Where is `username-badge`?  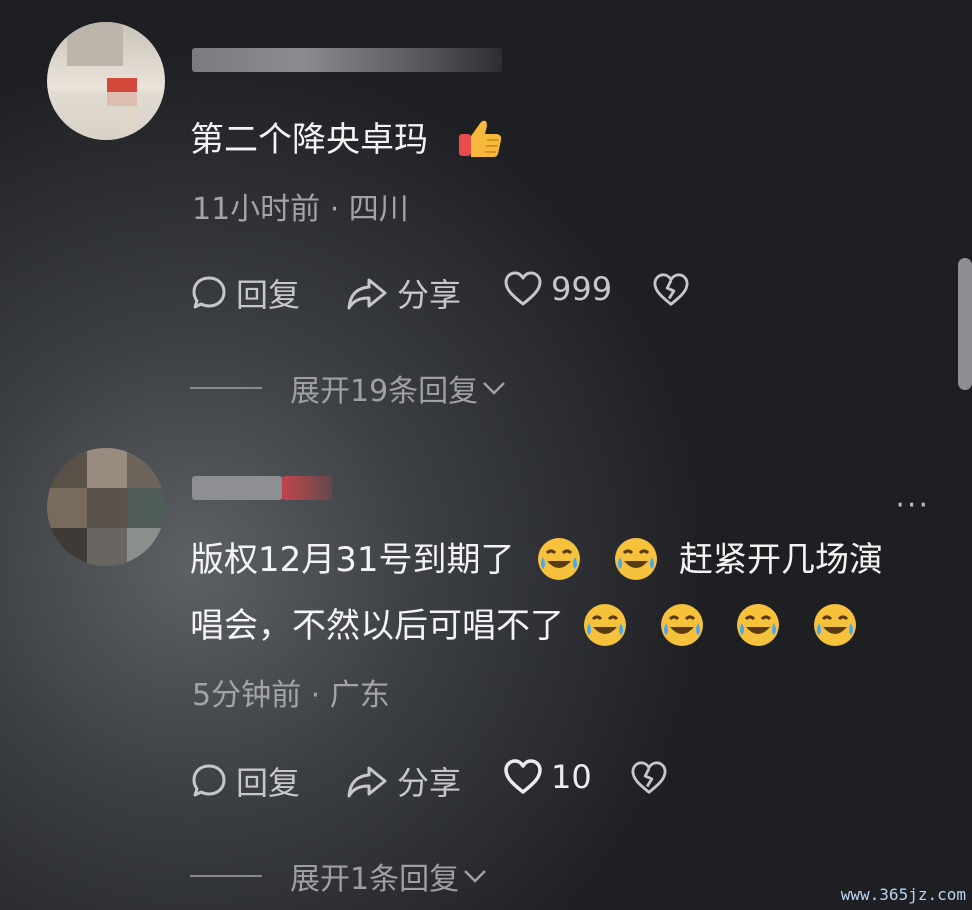 username-badge is located at coordinates (307, 488).